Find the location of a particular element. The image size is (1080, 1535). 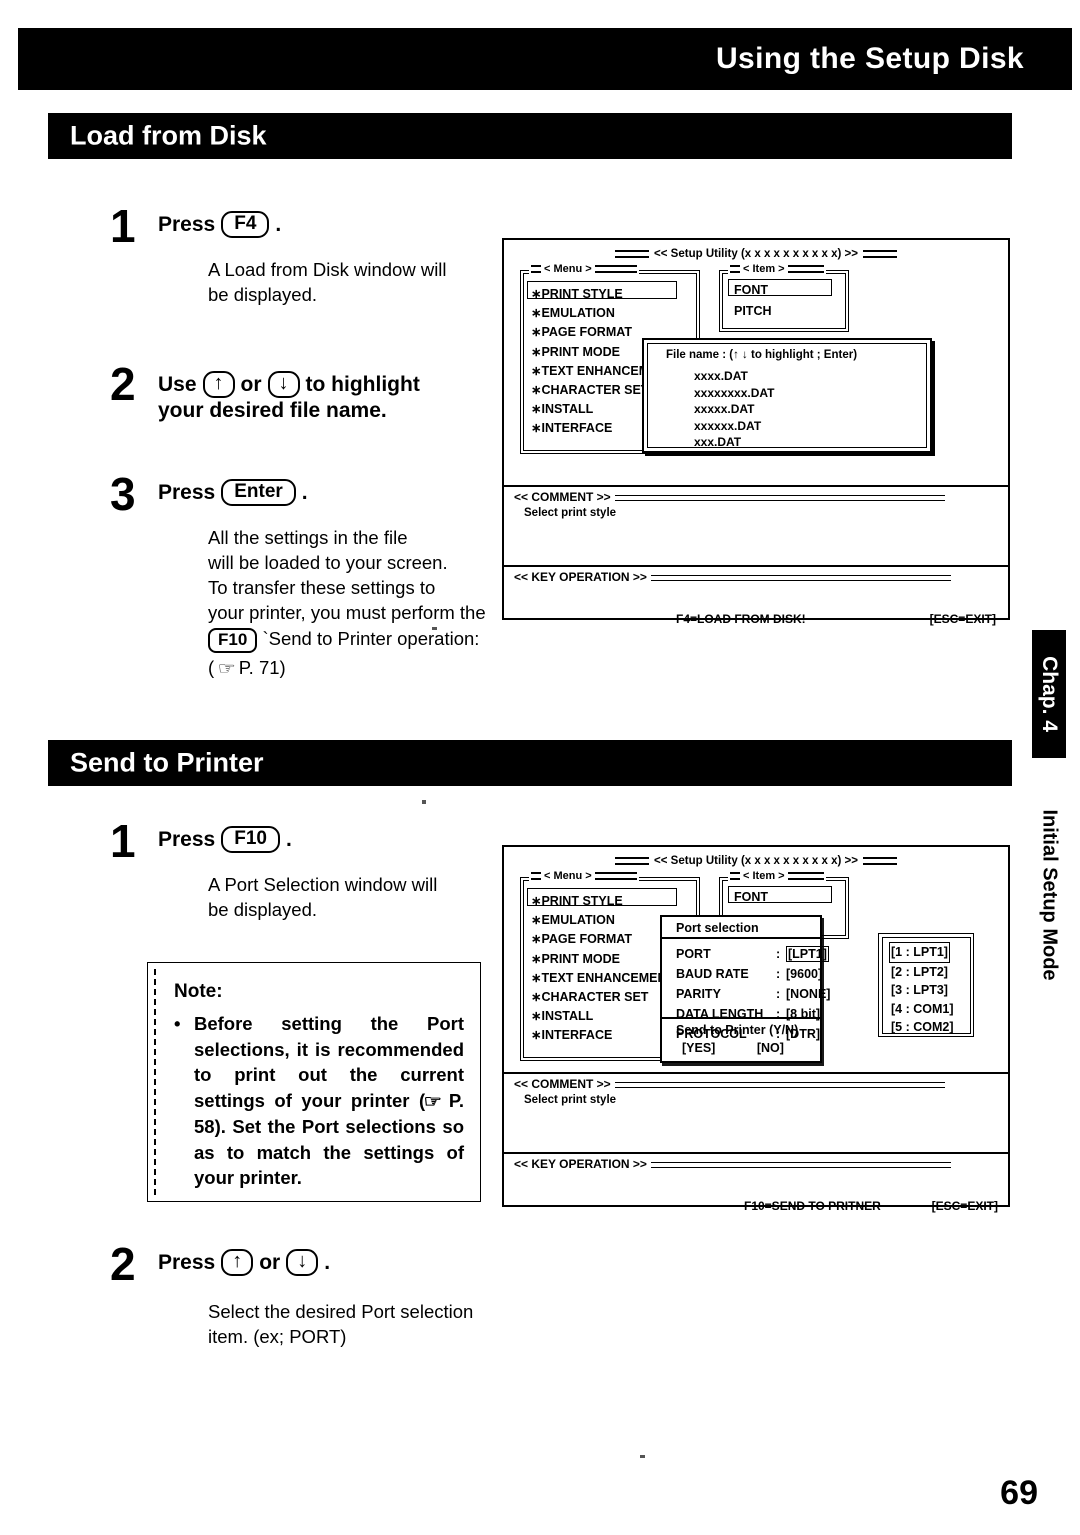

key-arrow-up: ↑ is located at coordinates (218, 384).